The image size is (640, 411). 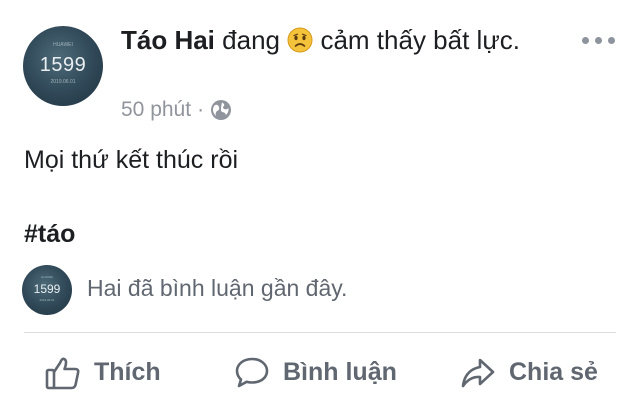 What do you see at coordinates (221, 110) in the screenshot?
I see `globe-icon` at bounding box center [221, 110].